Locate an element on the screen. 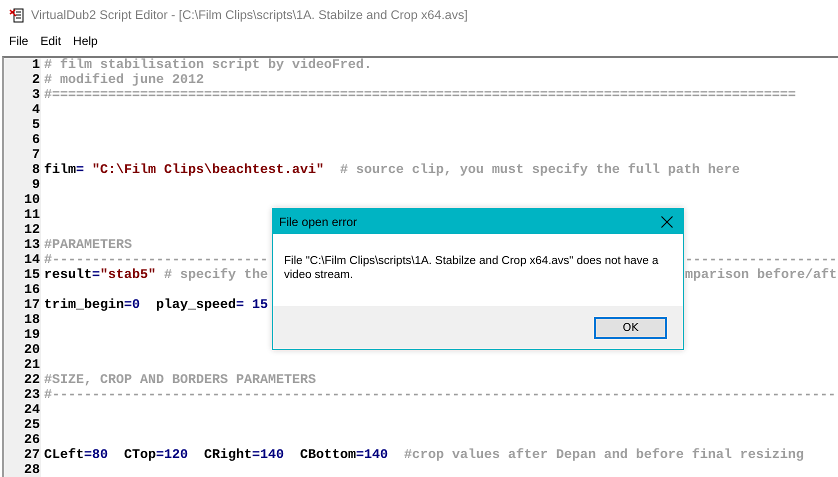 This screenshot has height=477, width=838. code-string: "stab5" is located at coordinates (128, 275).